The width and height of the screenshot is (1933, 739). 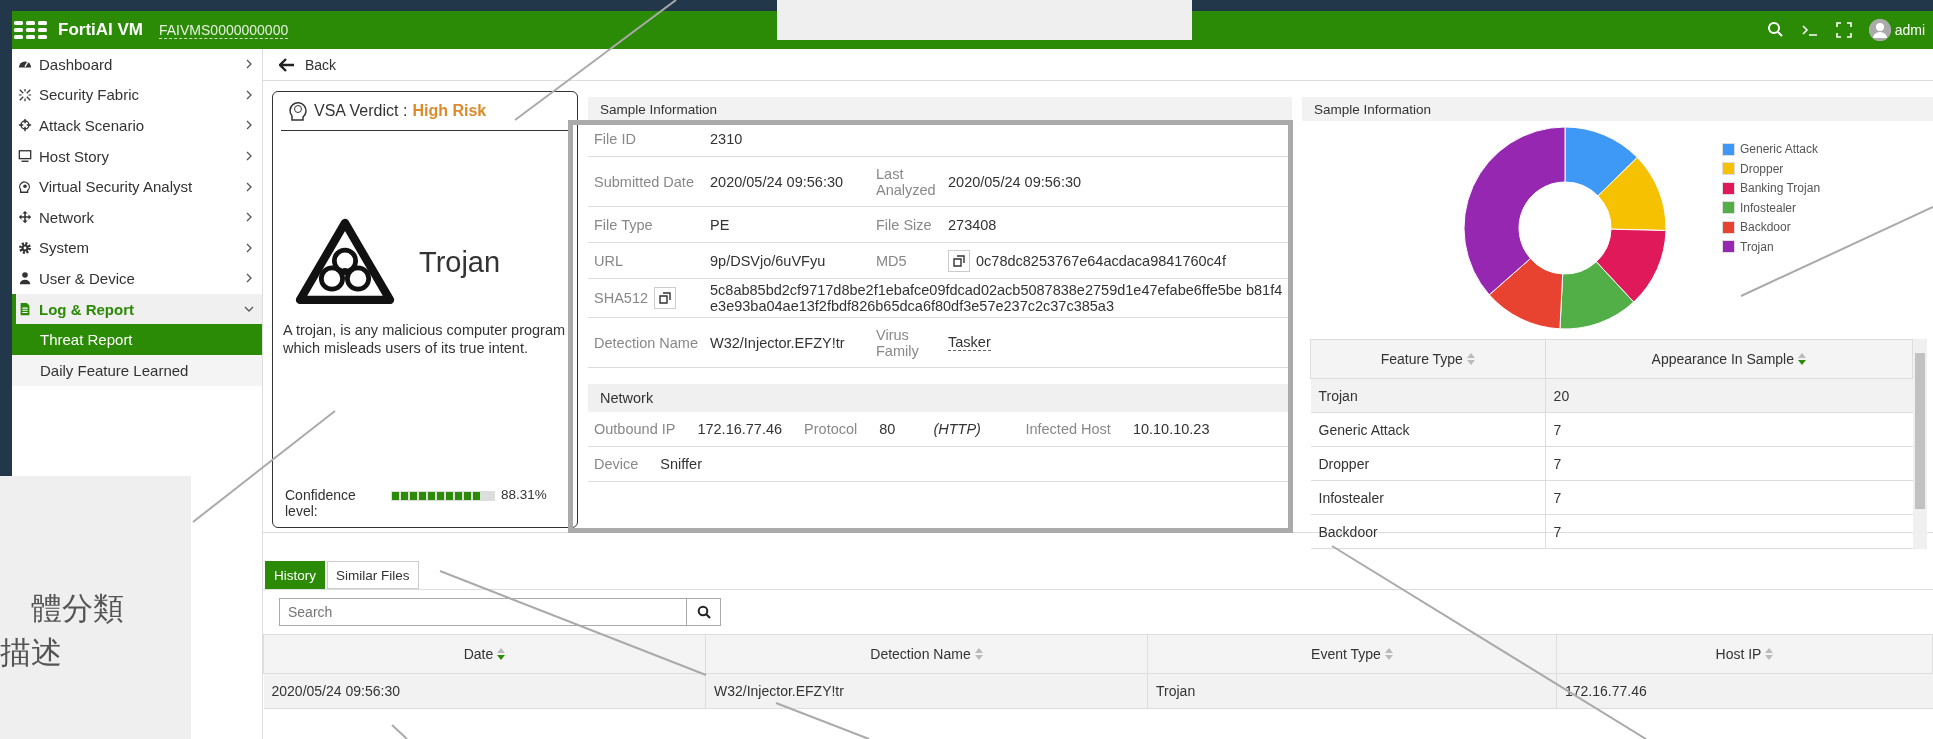 What do you see at coordinates (1428, 429) in the screenshot?
I see `table-cell: Generic Attack` at bounding box center [1428, 429].